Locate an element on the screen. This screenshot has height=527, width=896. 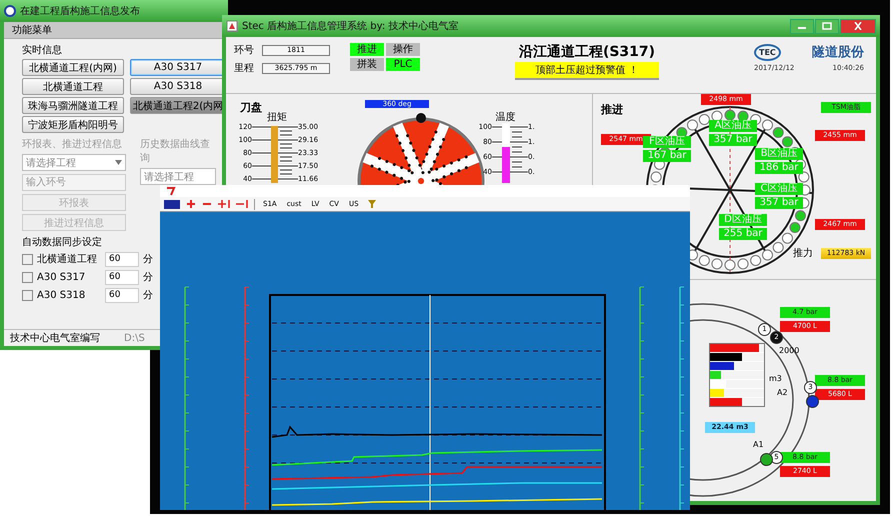
section-heading: 自动数据同步设定 is located at coordinates (62, 242).